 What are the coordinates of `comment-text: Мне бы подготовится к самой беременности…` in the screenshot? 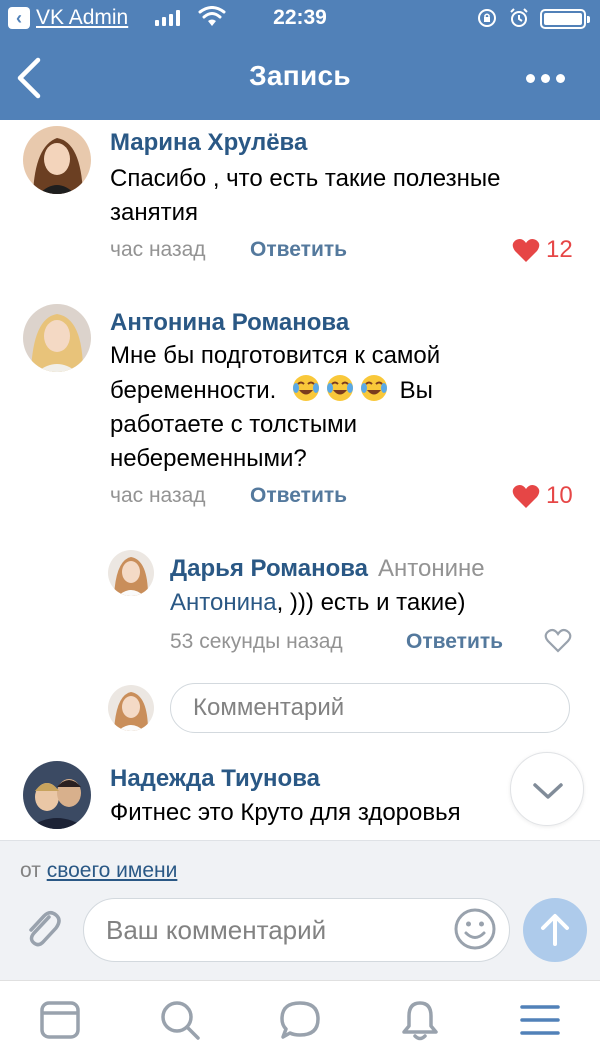 It's located at (275, 407).